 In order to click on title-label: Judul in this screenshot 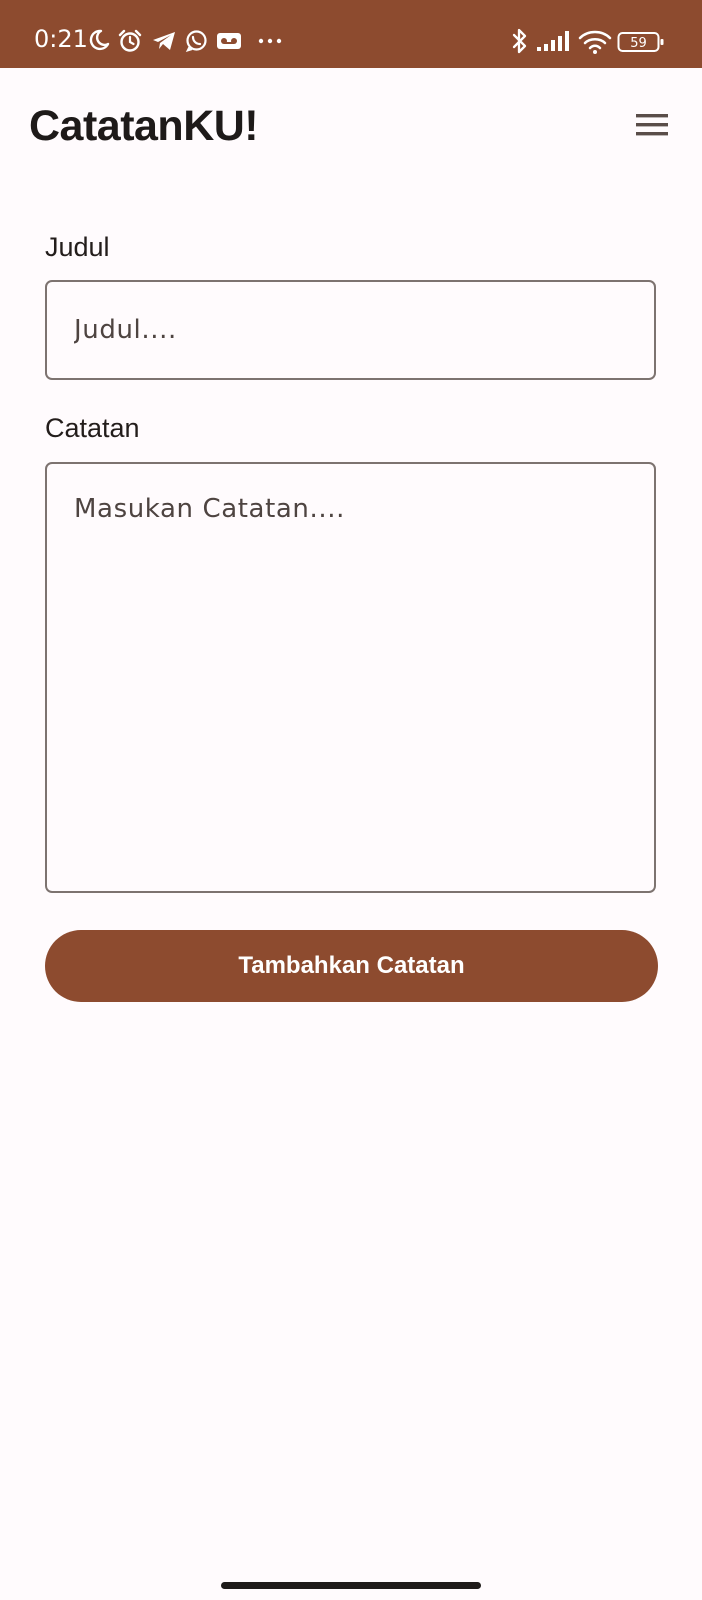, I will do `click(77, 247)`.